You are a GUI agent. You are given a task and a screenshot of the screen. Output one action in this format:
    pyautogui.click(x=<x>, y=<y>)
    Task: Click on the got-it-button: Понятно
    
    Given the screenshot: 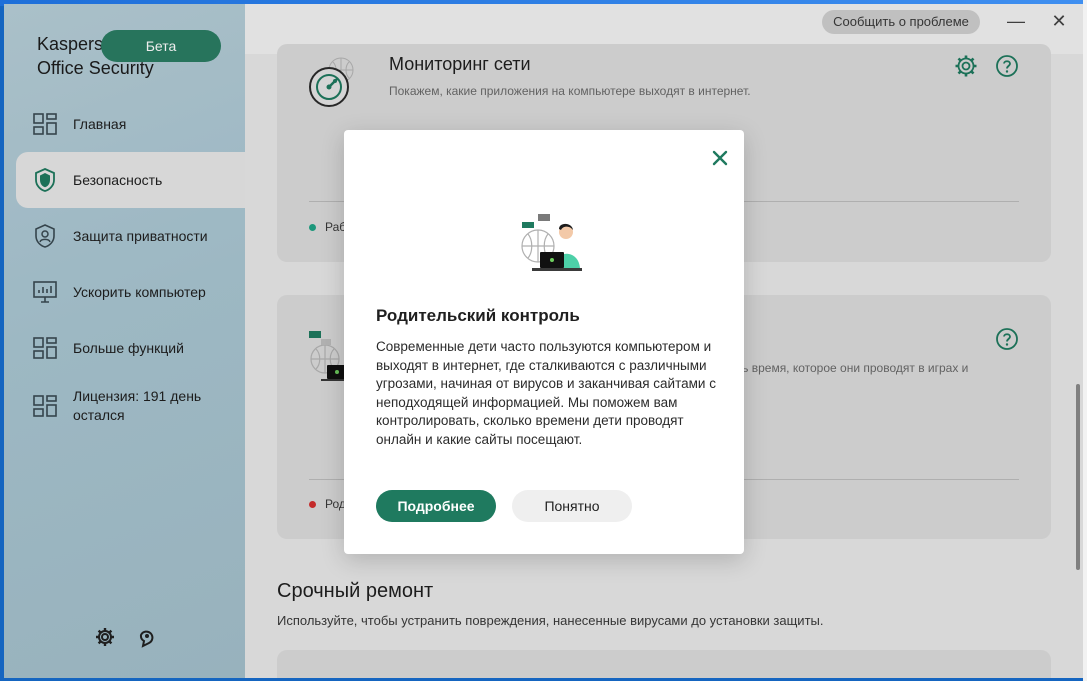 What is the action you would take?
    pyautogui.click(x=572, y=506)
    